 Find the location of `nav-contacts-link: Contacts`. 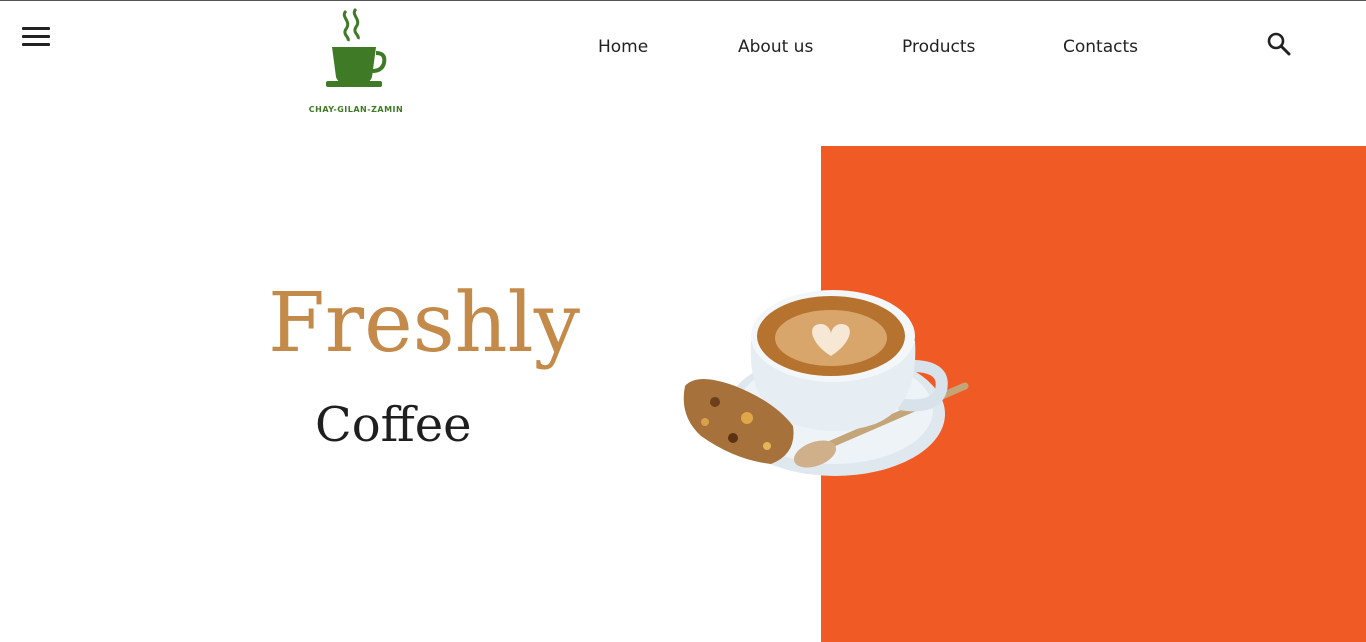

nav-contacts-link: Contacts is located at coordinates (1100, 47).